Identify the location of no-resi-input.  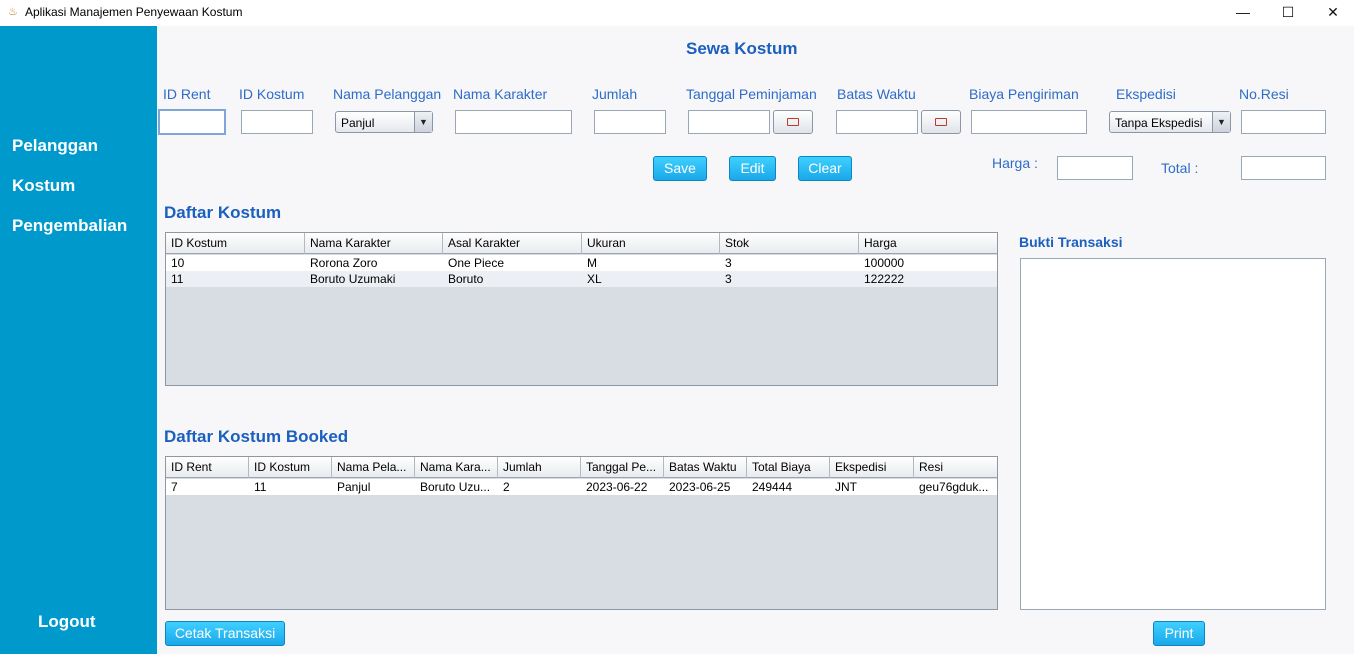
(1283, 122).